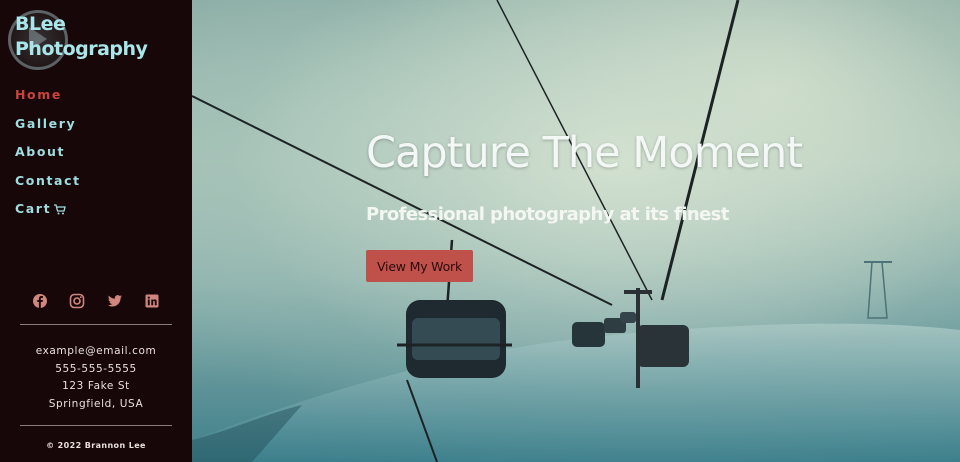 The image size is (960, 462). Describe the element at coordinates (96, 445) in the screenshot. I see `copyright: © 2022 Brannon Lee` at that location.